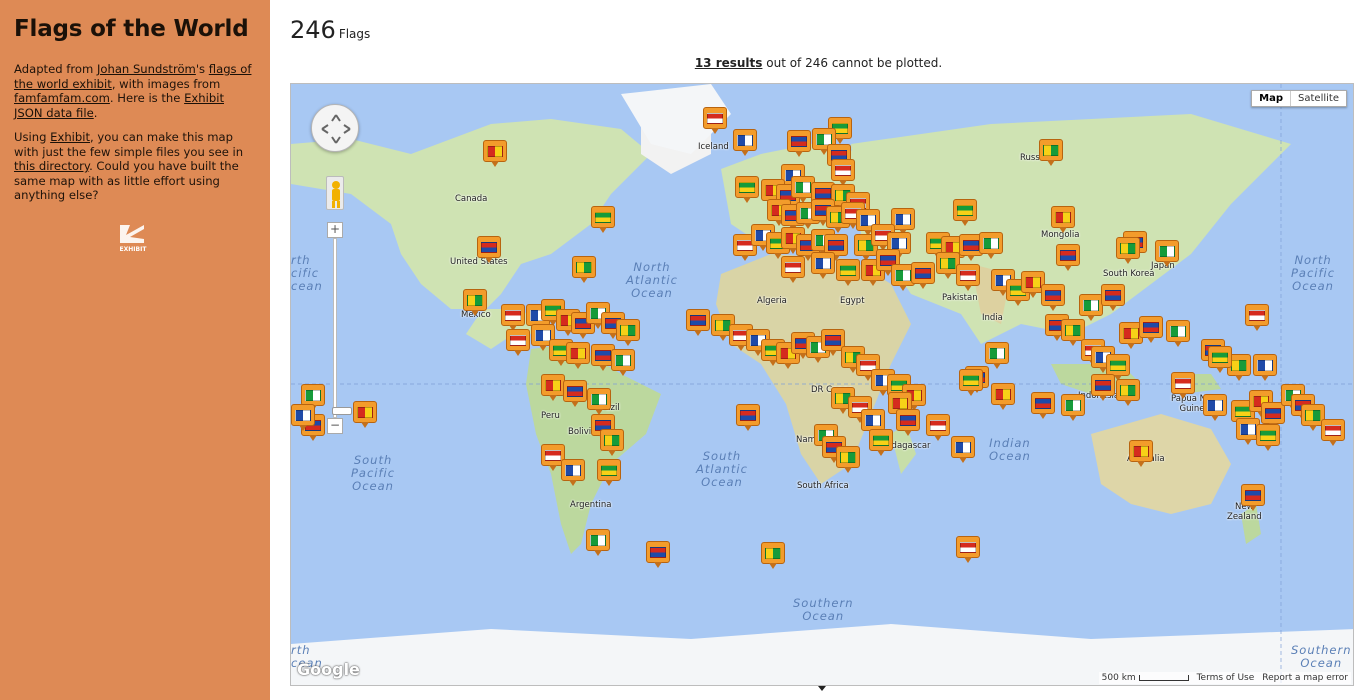  Describe the element at coordinates (722, 469) in the screenshot. I see `ocean-label-south-atlantic: South Atlantic Ocean` at that location.